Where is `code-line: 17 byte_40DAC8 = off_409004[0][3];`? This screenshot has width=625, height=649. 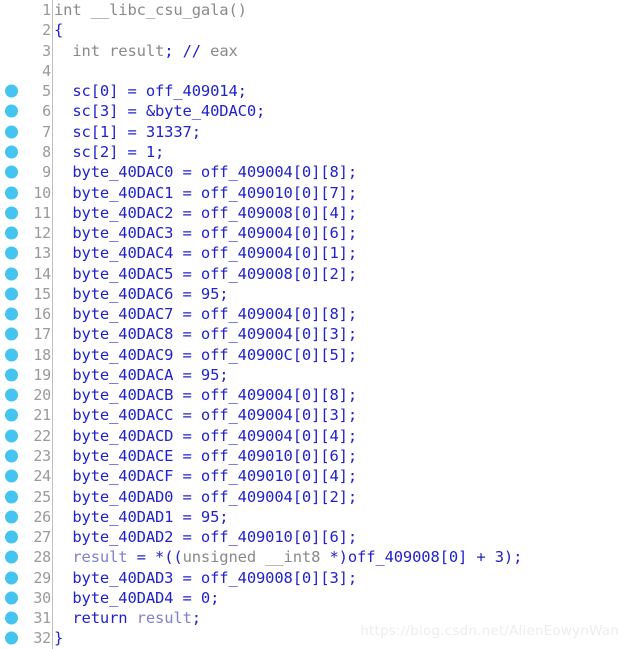 code-line: 17 byte_40DAC8 = off_409004[0][3]; is located at coordinates (312, 334).